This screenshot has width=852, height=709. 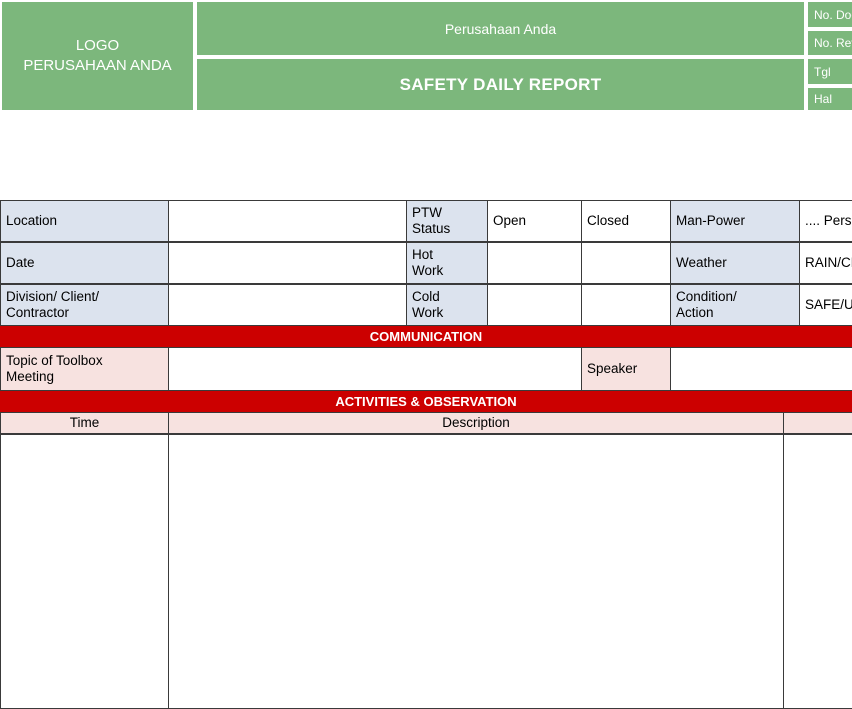 I want to click on banner-activities-observation: ACTIVITIES & OBSERVATION, so click(x=426, y=401).